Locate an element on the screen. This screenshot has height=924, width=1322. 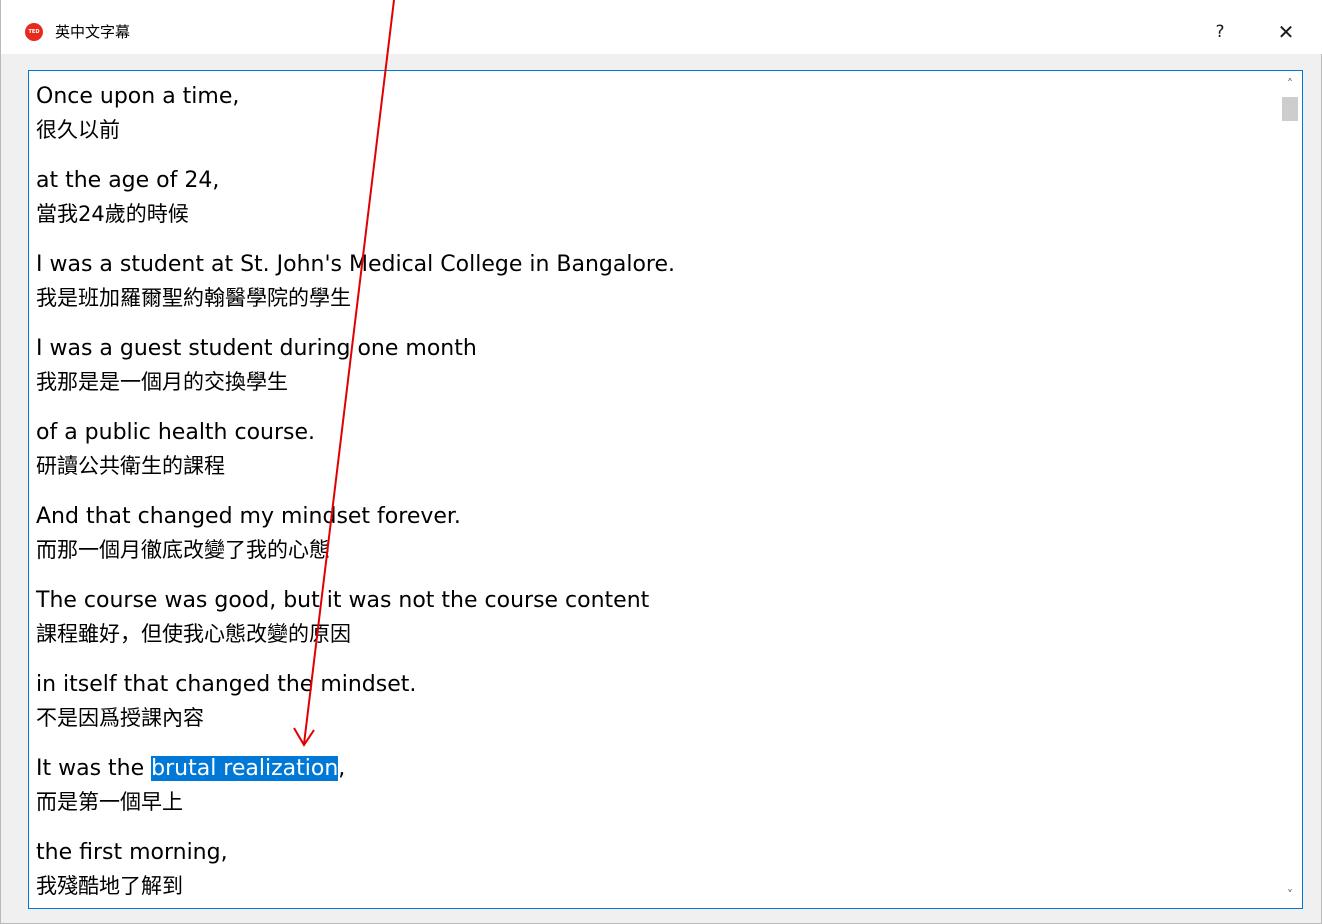
chevron-up-icon: ˄ is located at coordinates (1290, 84).